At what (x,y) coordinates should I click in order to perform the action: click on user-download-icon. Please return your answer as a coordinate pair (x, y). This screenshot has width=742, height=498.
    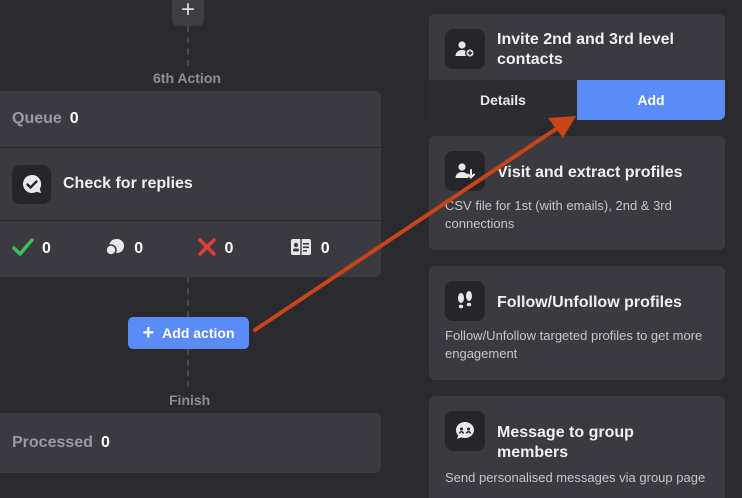
    Looking at the image, I should click on (465, 171).